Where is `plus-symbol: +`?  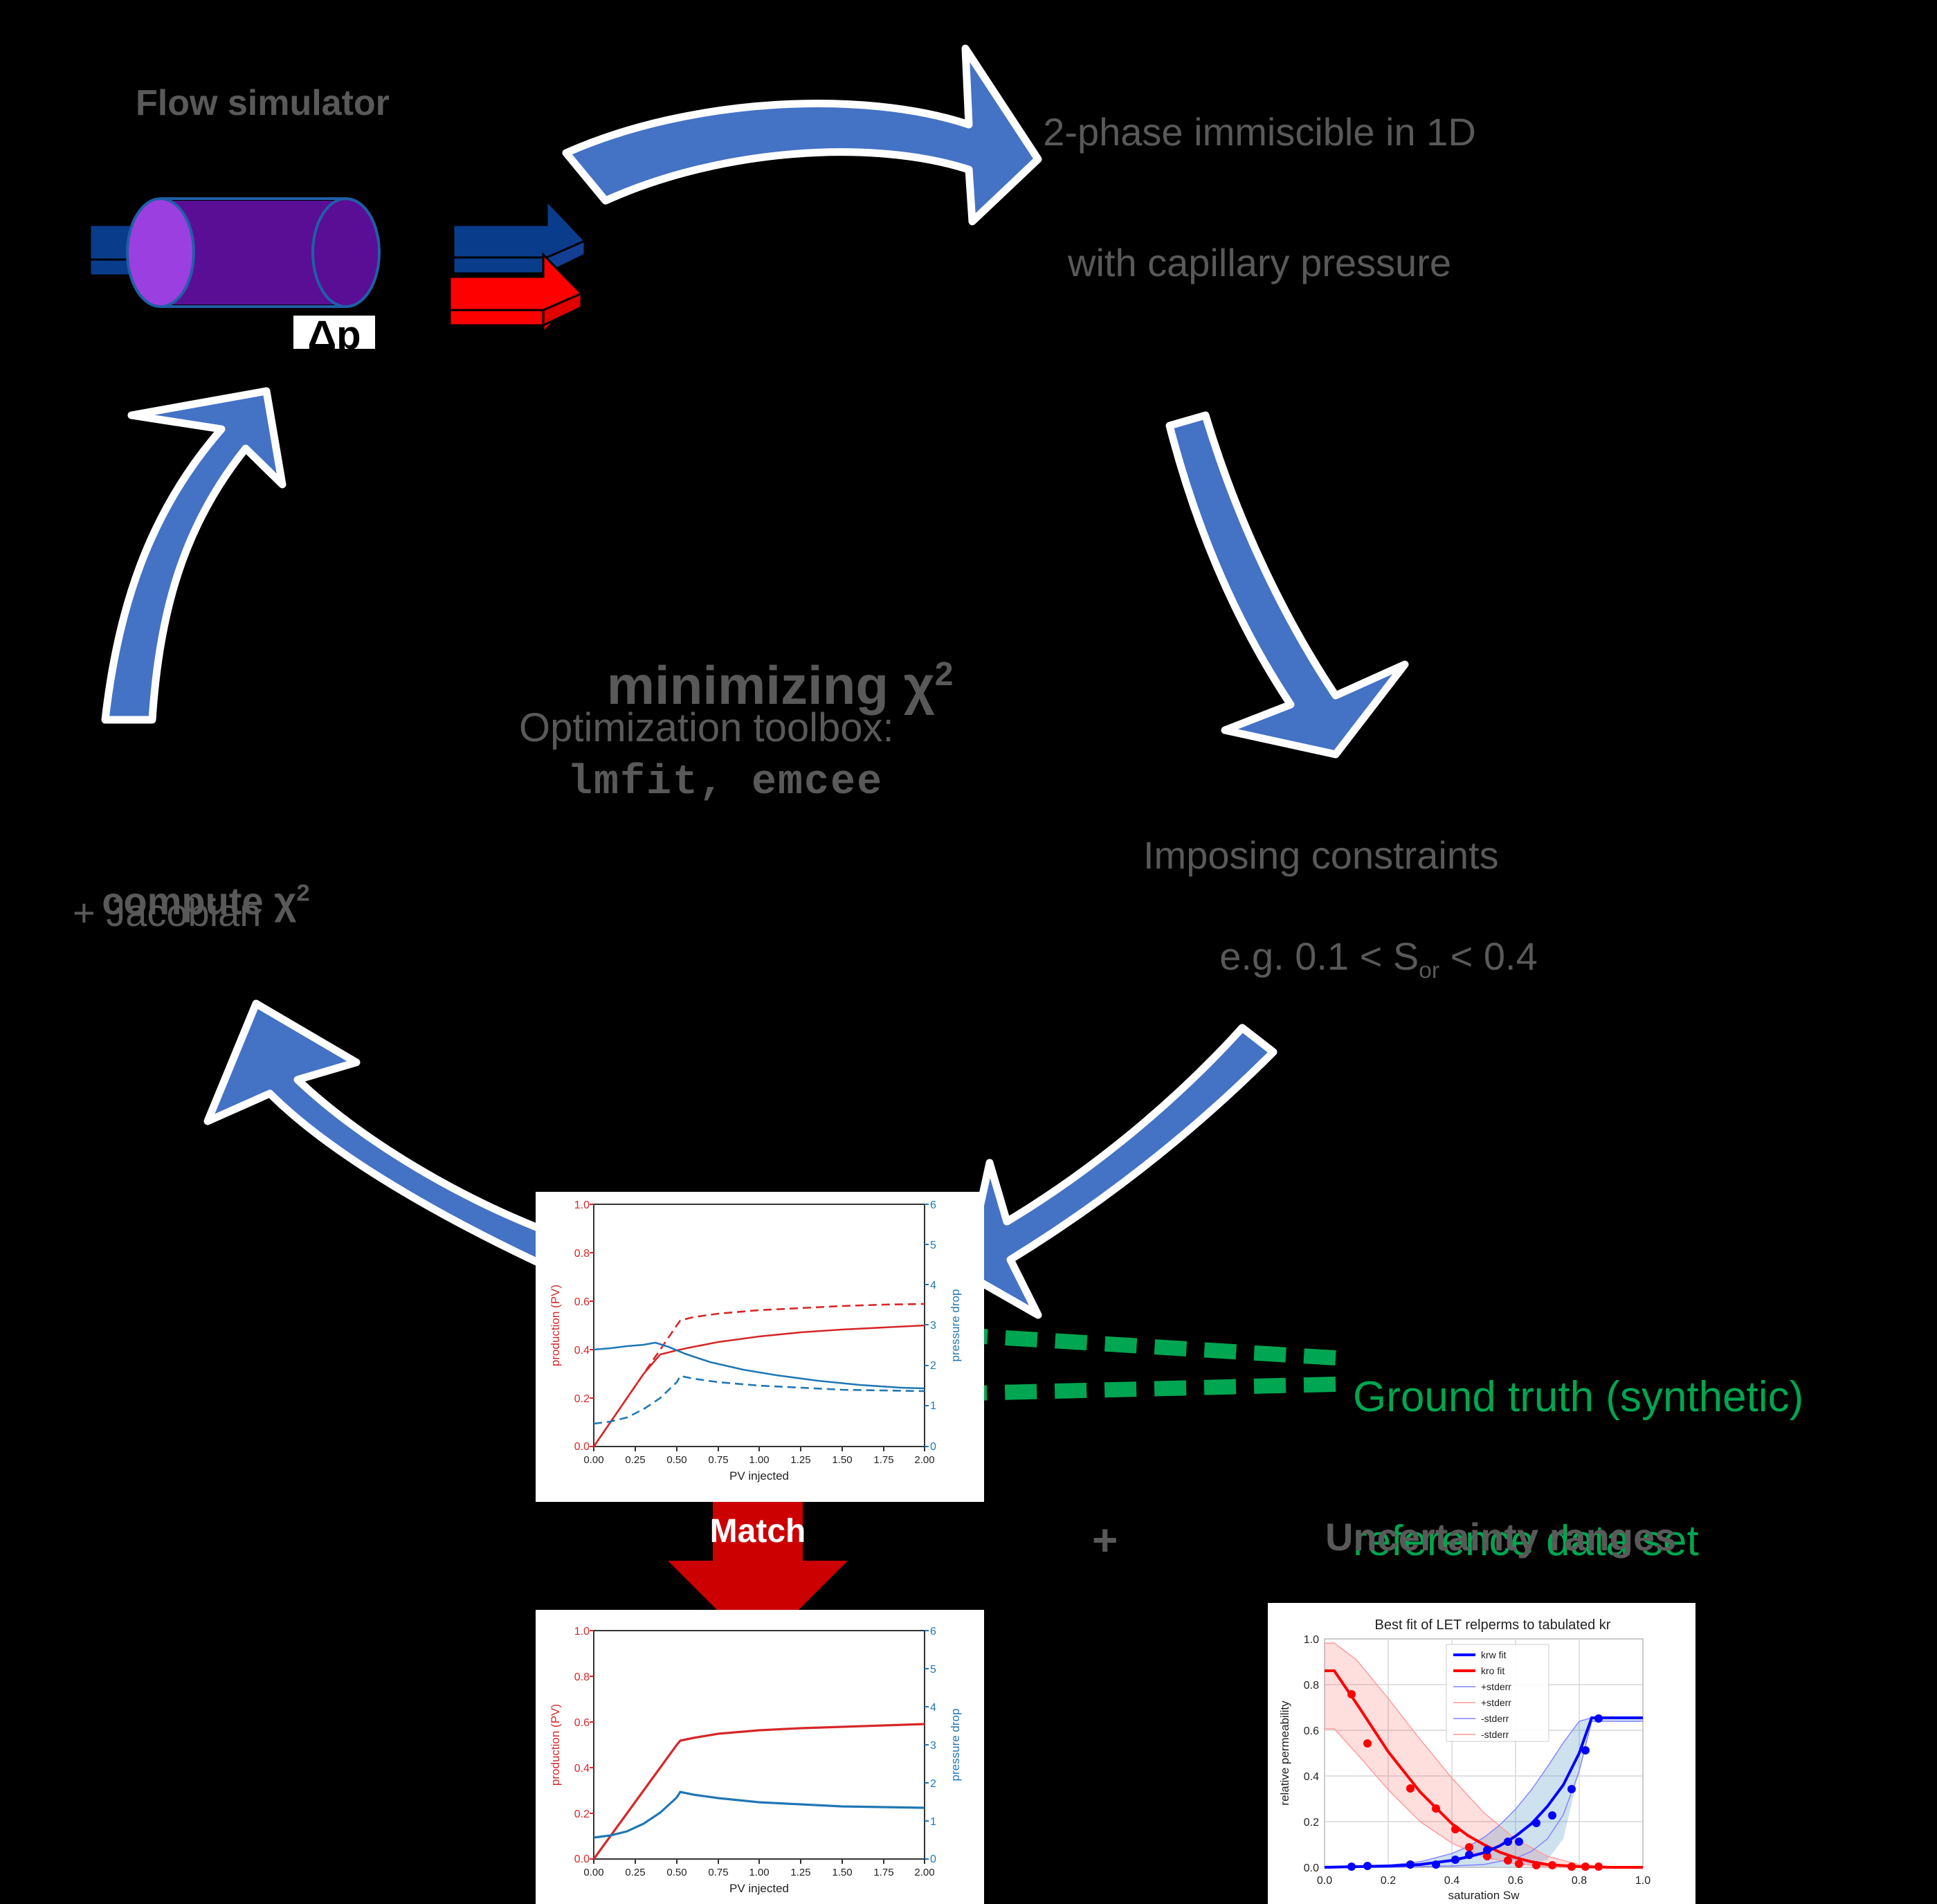 plus-symbol: + is located at coordinates (1105, 1540).